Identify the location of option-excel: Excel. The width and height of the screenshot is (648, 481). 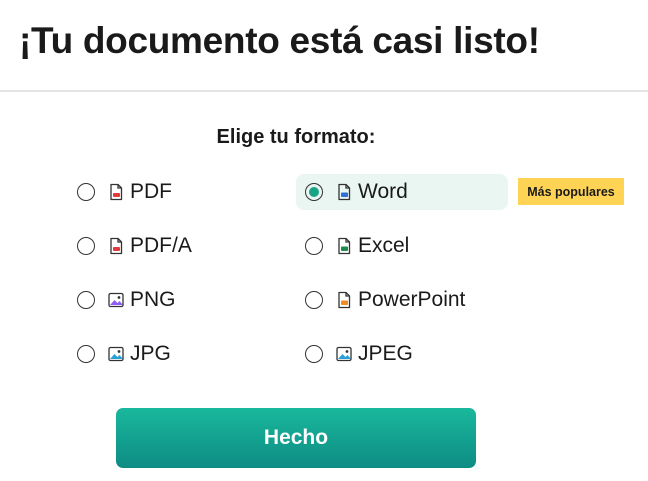
(402, 246).